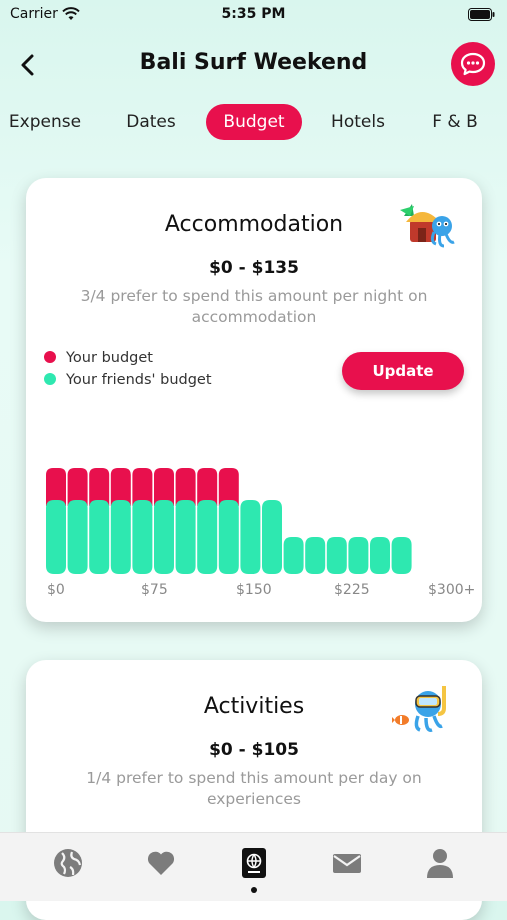 This screenshot has width=507, height=920. I want to click on x-tick-label: $225, so click(352, 590).